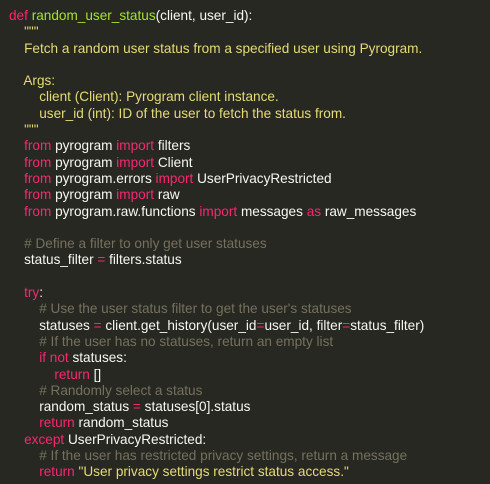 This screenshot has height=484, width=490. I want to click on code-token: :, so click(41, 293).